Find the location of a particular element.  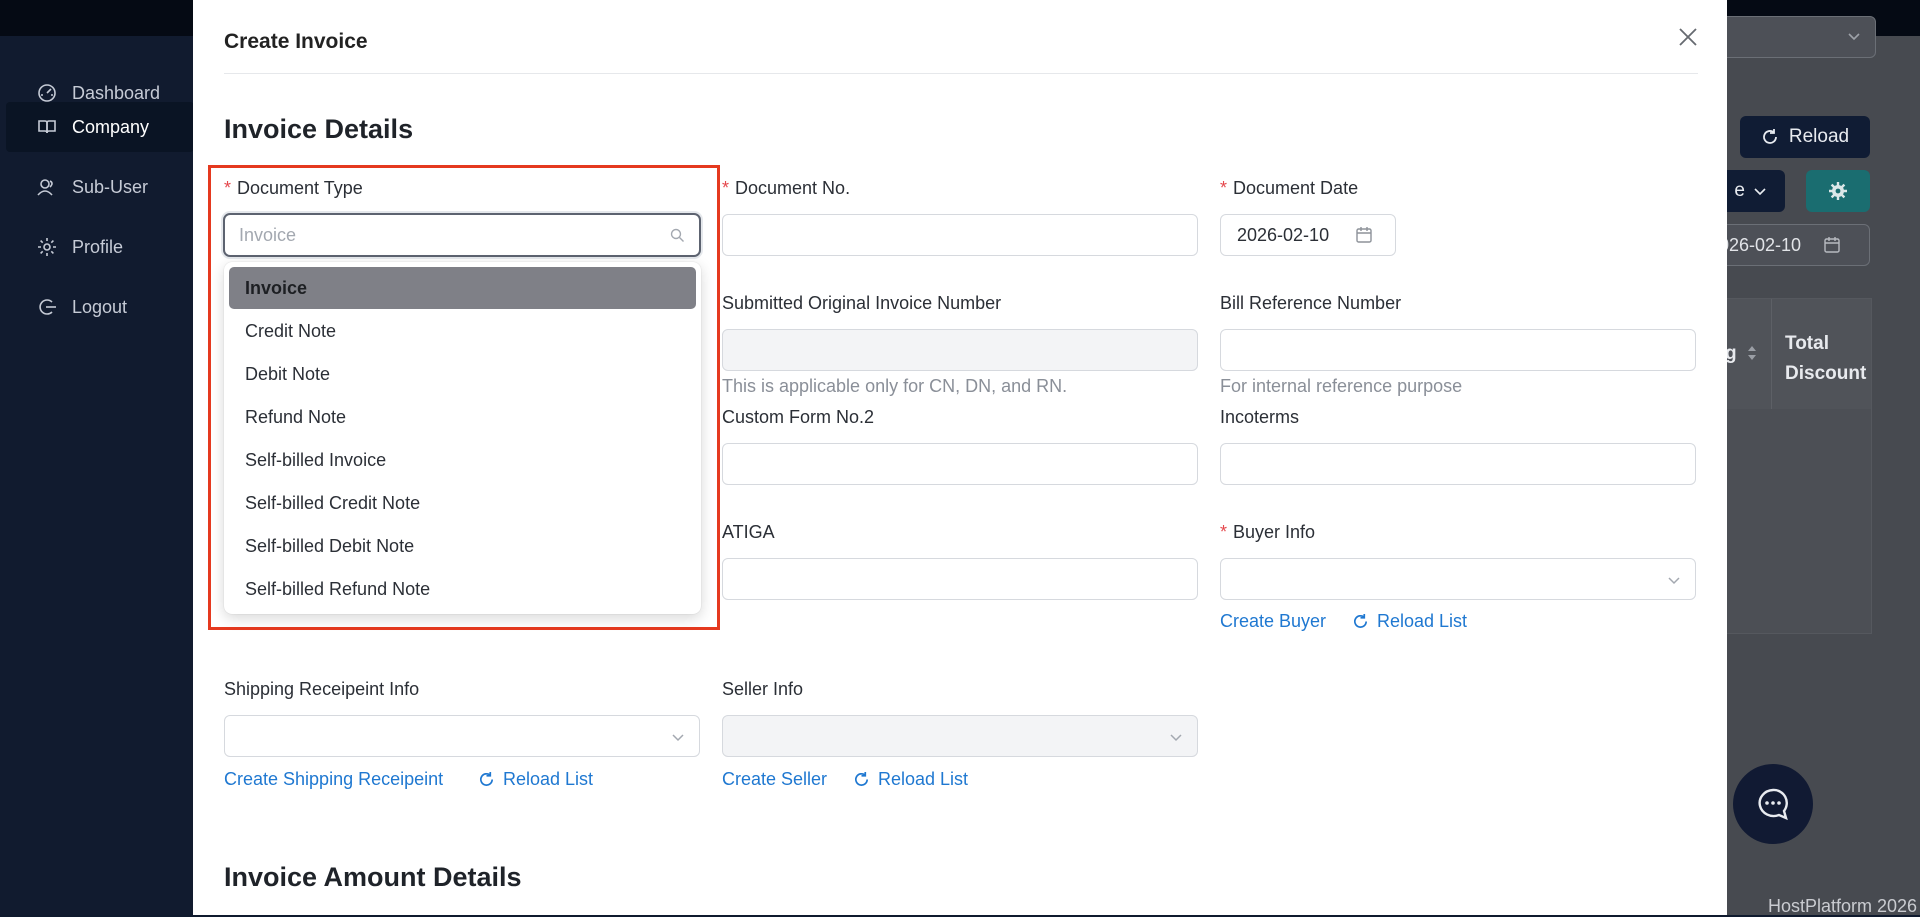

document-type-option-debit-note: Debit Note is located at coordinates (462, 374).